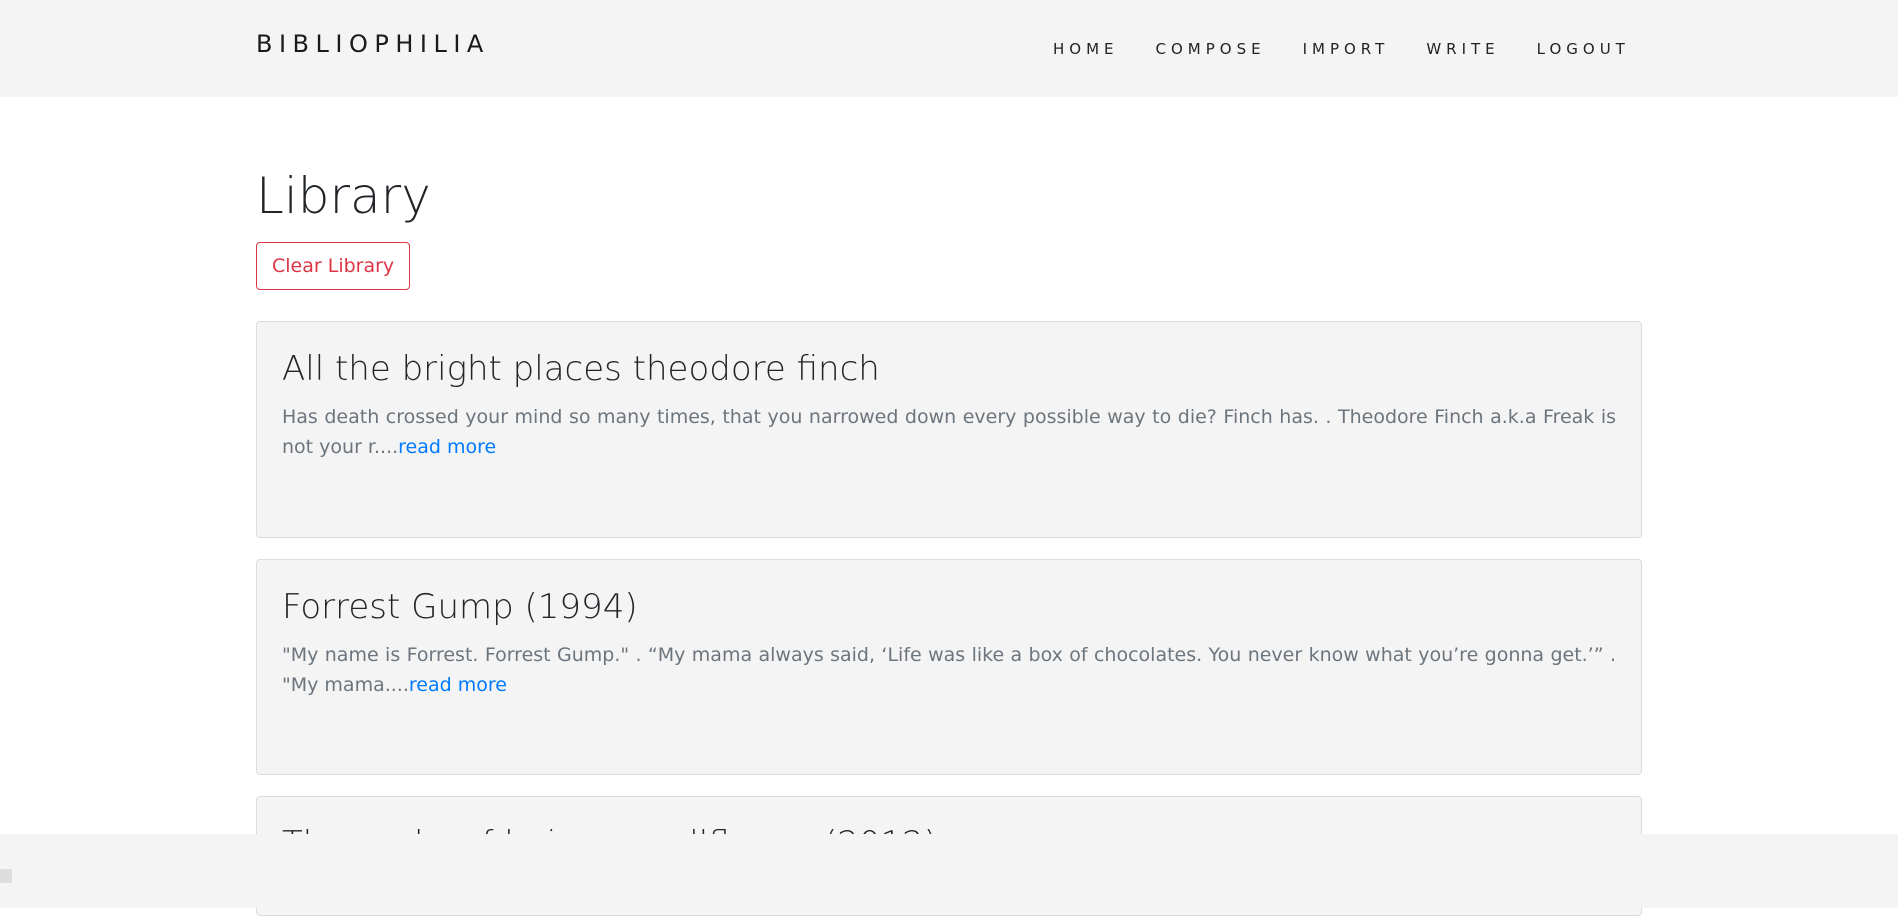 The height and width of the screenshot is (916, 1898). What do you see at coordinates (1346, 49) in the screenshot?
I see `nav-import: IMPORT` at bounding box center [1346, 49].